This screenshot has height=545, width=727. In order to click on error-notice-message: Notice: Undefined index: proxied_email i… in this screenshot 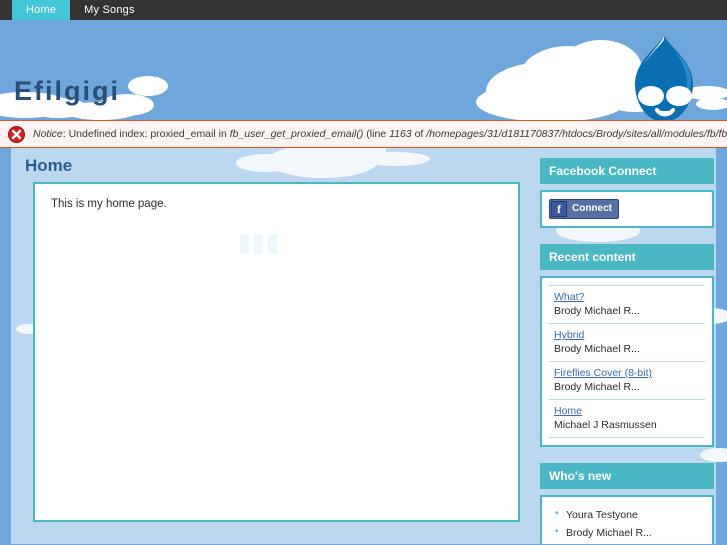, I will do `click(380, 134)`.